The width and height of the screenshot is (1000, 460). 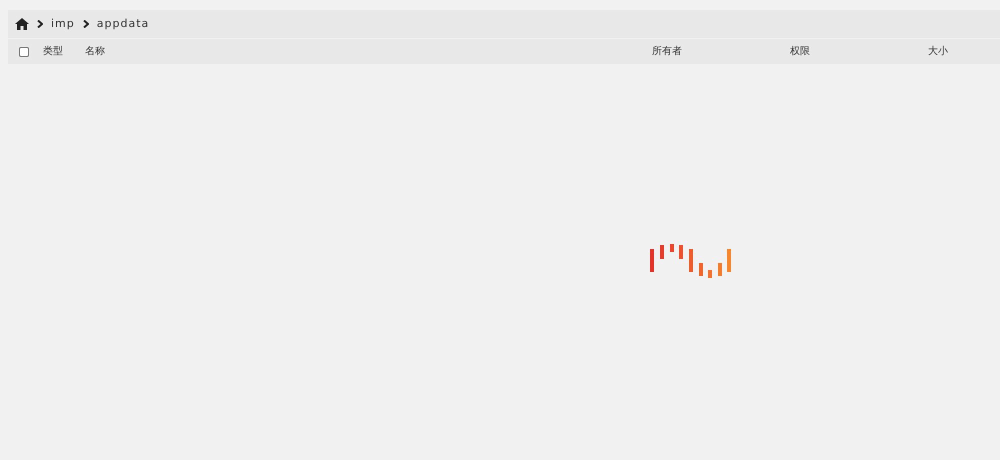 I want to click on home-icon, so click(x=22, y=24).